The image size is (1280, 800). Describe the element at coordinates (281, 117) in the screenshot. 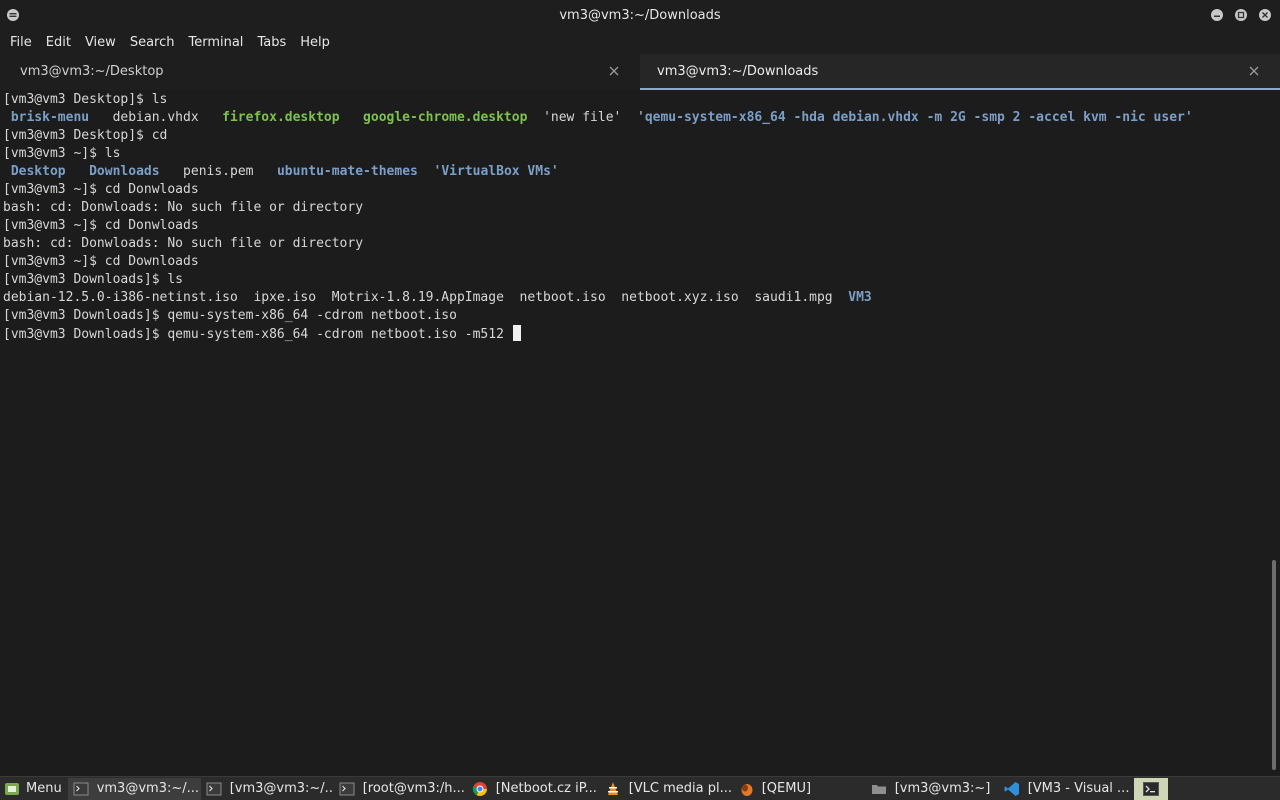

I see `executable-entry: firefox.desktop` at that location.